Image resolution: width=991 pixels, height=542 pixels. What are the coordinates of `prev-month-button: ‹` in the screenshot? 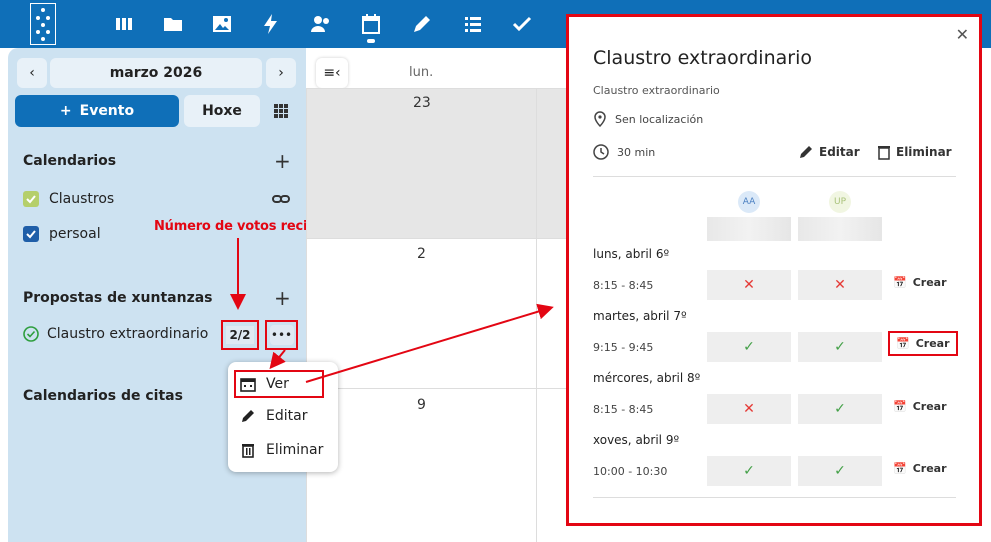 It's located at (32, 73).